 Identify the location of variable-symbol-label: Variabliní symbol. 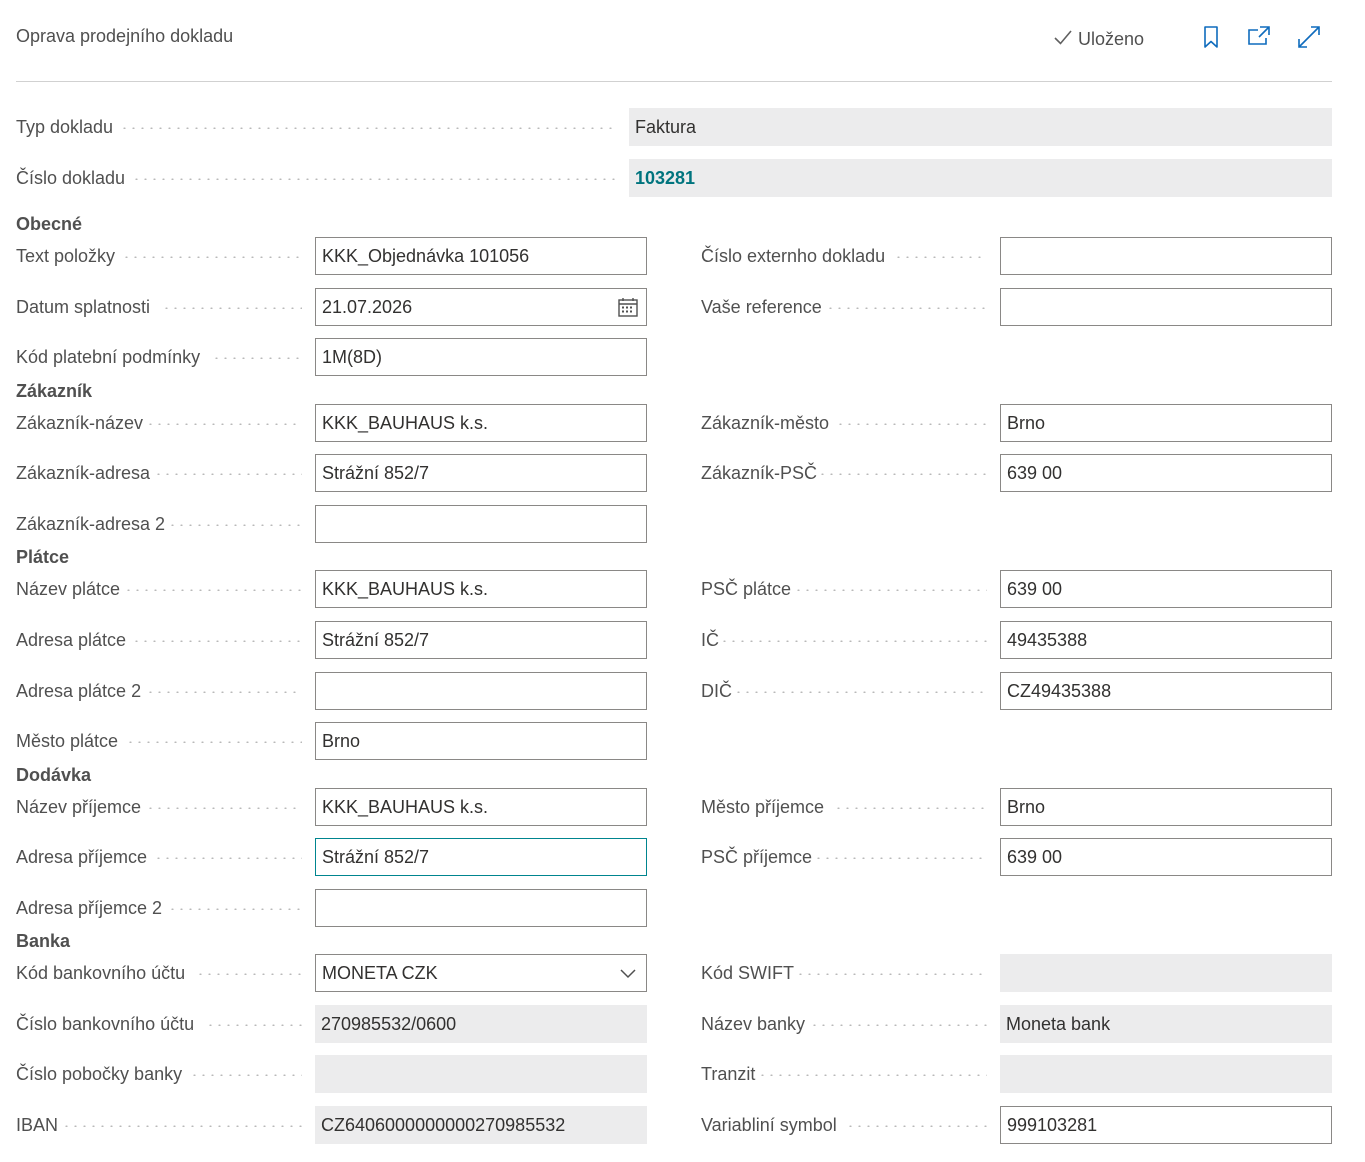
(771, 1125).